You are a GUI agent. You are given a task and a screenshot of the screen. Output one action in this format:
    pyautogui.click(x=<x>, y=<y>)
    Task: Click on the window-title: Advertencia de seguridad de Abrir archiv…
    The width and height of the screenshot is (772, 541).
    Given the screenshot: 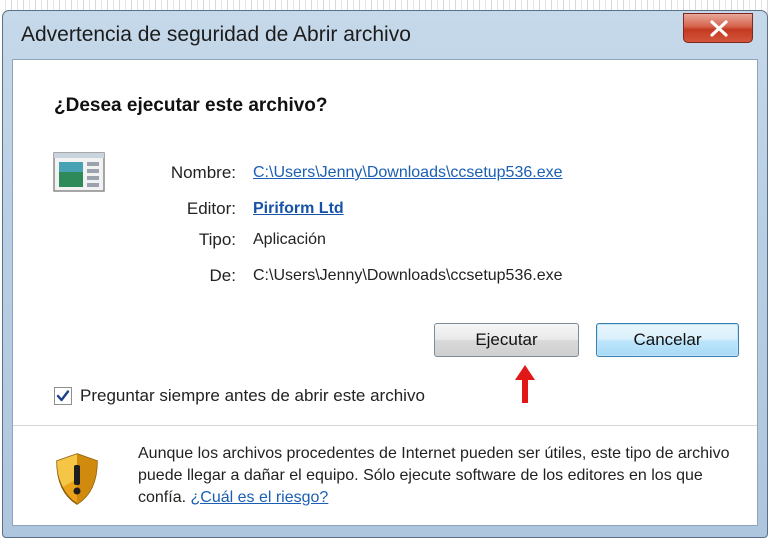 What is the action you would take?
    pyautogui.click(x=216, y=34)
    